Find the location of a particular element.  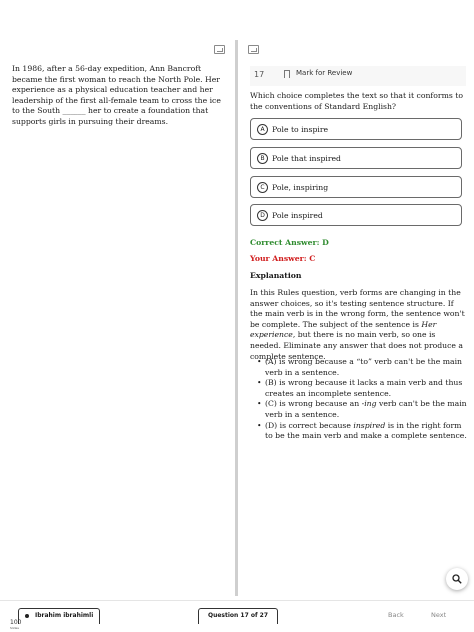

choice-d: D Pole inspired is located at coordinates (356, 215).